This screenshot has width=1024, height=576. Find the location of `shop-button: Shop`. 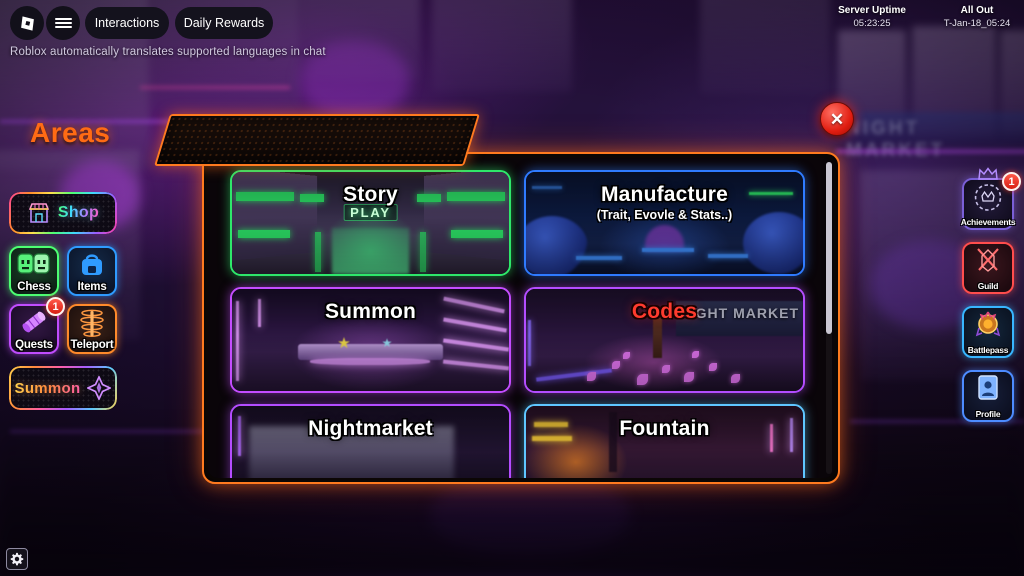

shop-button: Shop is located at coordinates (63, 213).